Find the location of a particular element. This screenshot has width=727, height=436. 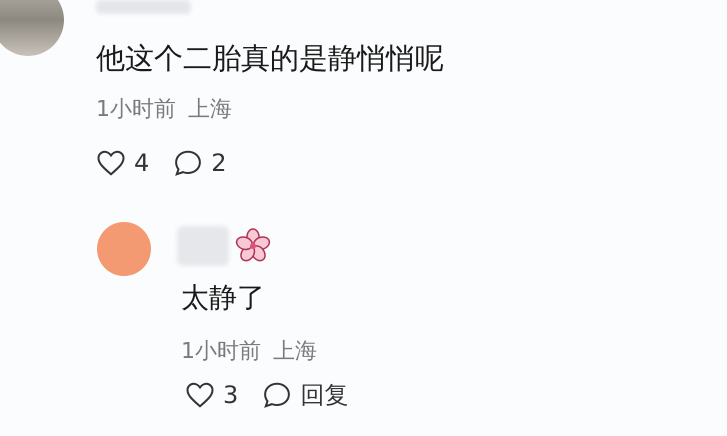

flower-icon is located at coordinates (253, 246).